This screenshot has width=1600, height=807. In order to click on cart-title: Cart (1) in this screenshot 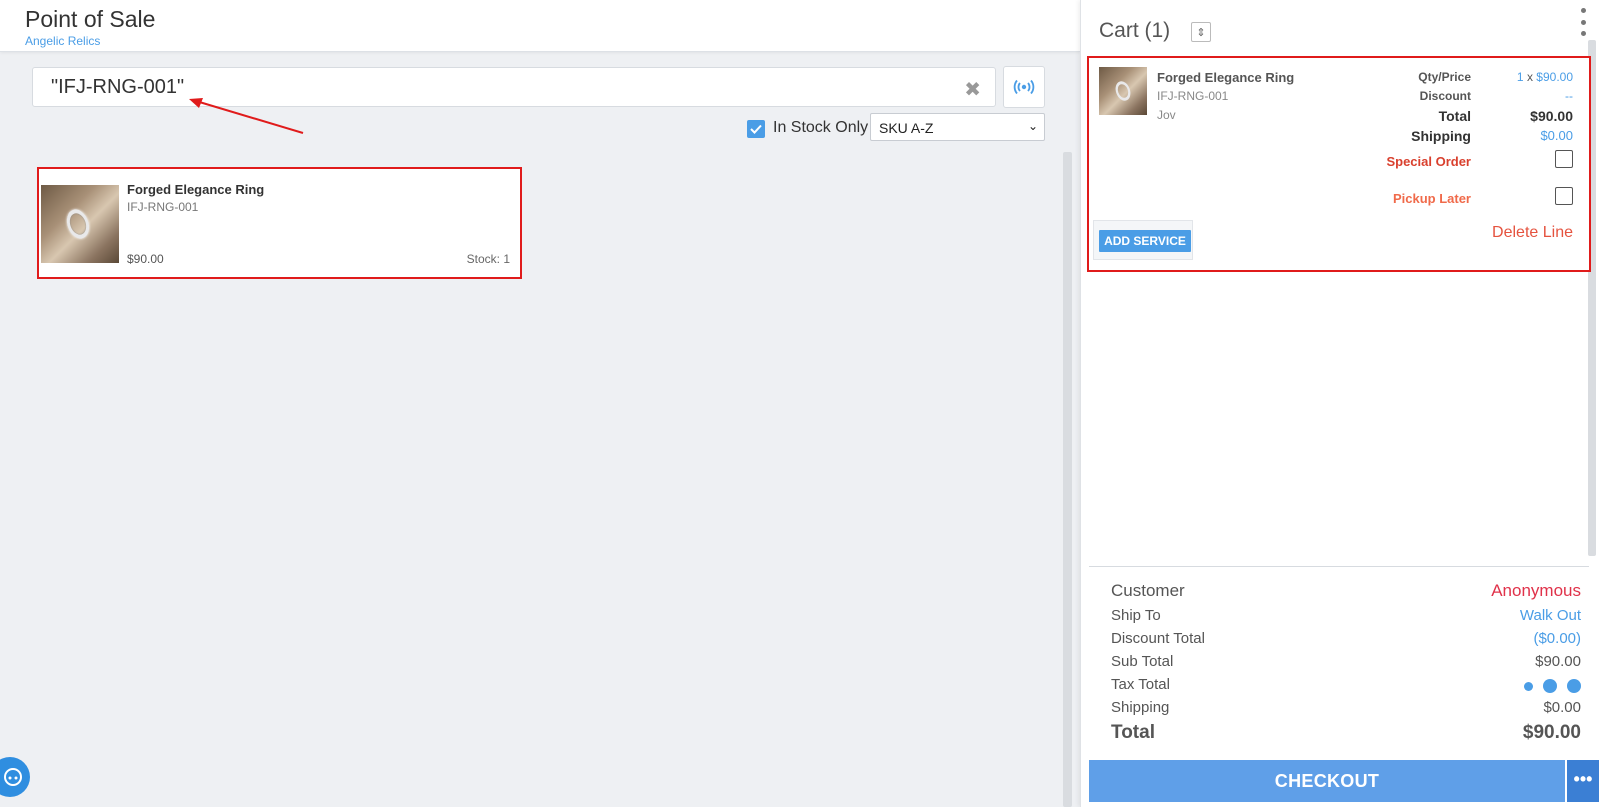, I will do `click(1135, 30)`.